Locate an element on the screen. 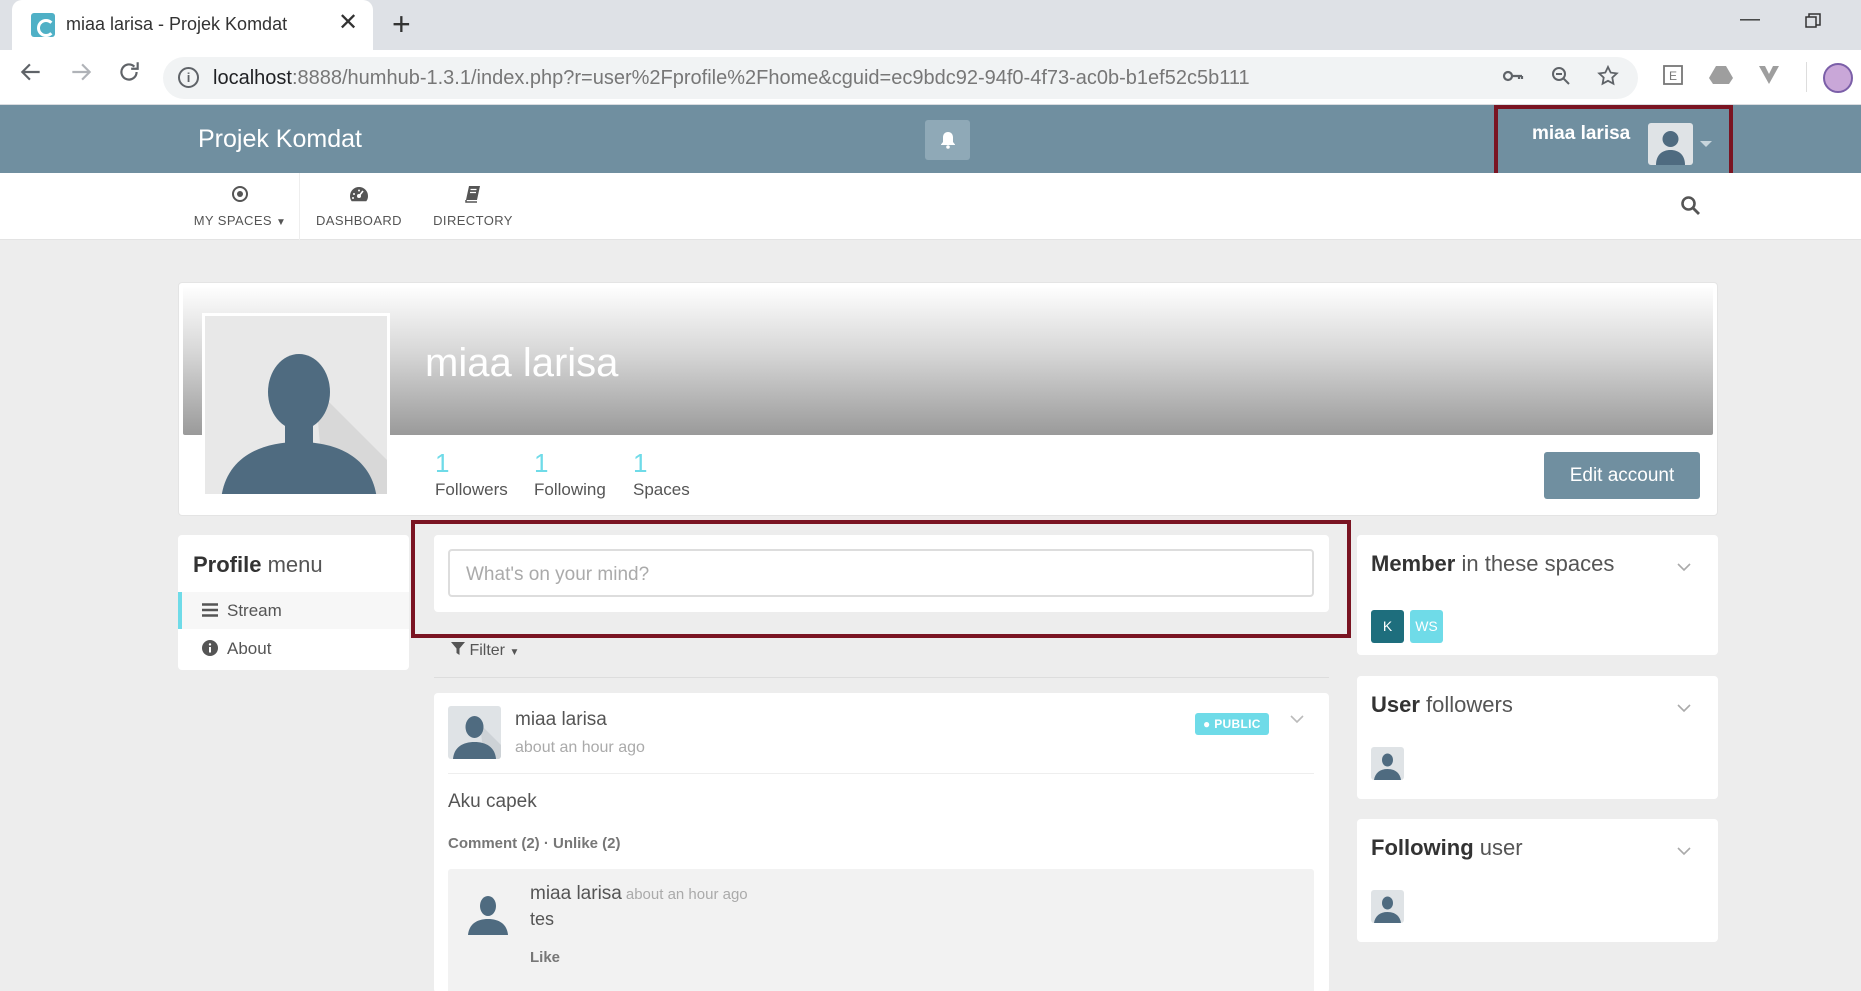  browser-tab: miaa larisa - Projek Komdat ✕ is located at coordinates (192, 25).